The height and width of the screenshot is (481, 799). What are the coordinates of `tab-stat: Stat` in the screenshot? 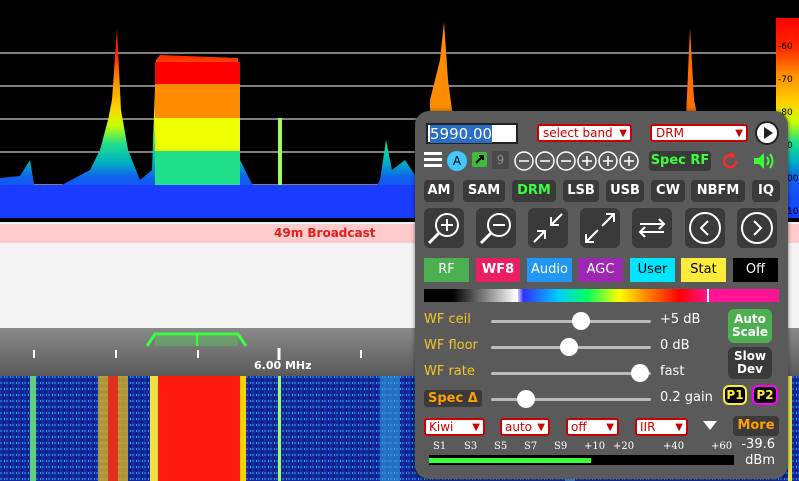 It's located at (703, 270).